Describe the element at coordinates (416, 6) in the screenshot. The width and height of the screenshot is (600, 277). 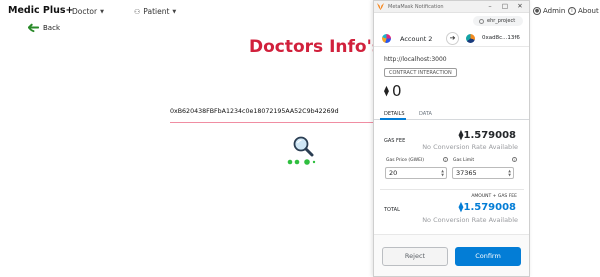
I see `window-title: MetaMask Notification` at that location.